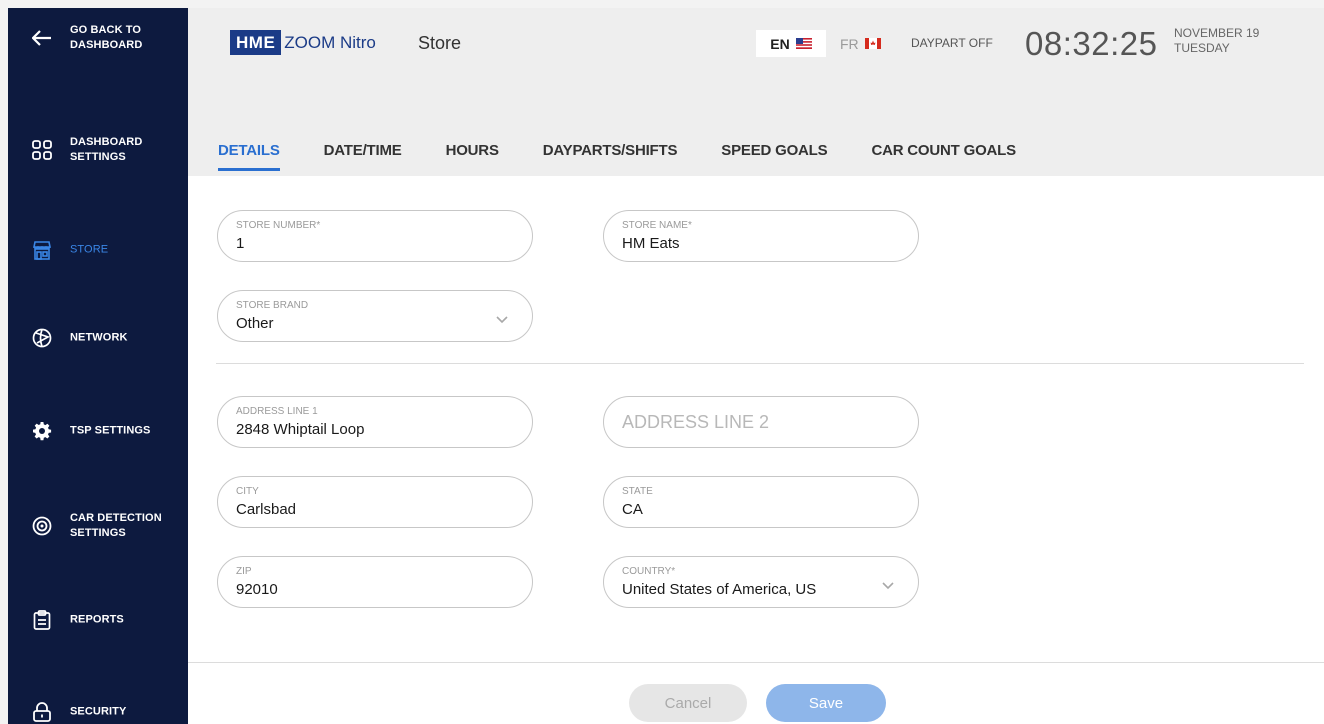 Image resolution: width=1324 pixels, height=724 pixels. I want to click on us-flag-icon, so click(803, 44).